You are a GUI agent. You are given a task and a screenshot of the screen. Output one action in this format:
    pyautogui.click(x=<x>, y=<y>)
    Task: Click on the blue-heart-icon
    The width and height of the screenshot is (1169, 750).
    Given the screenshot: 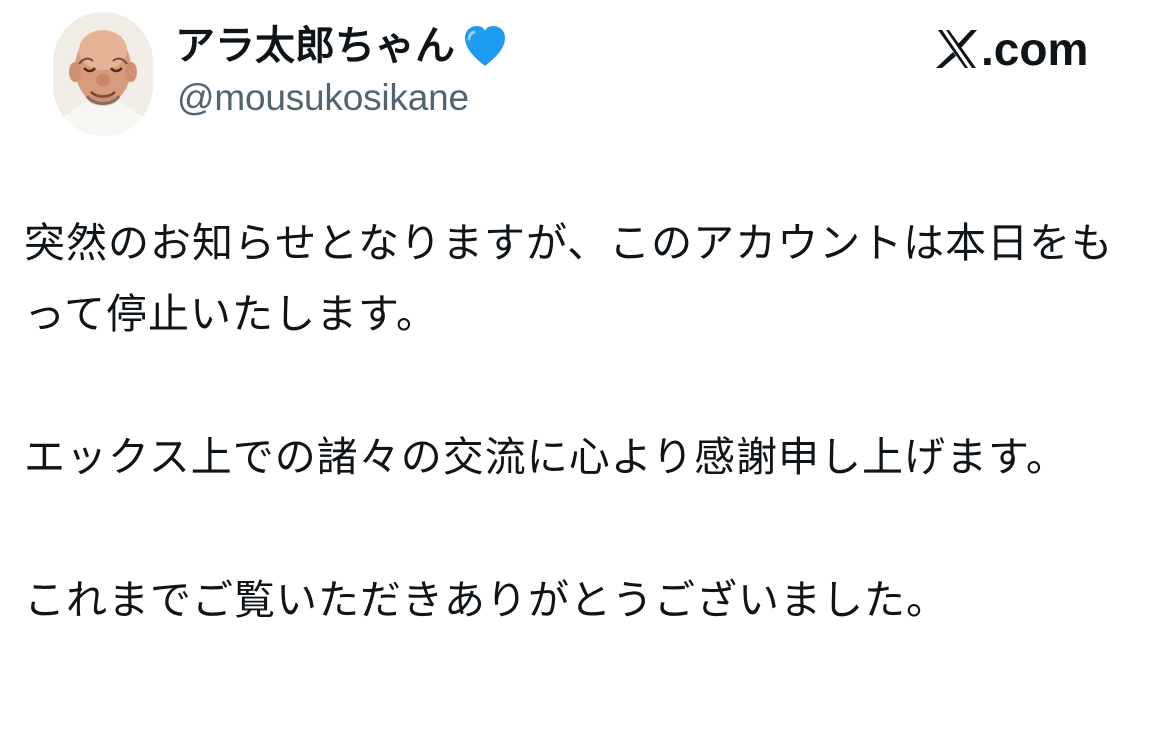 What is the action you would take?
    pyautogui.click(x=485, y=46)
    